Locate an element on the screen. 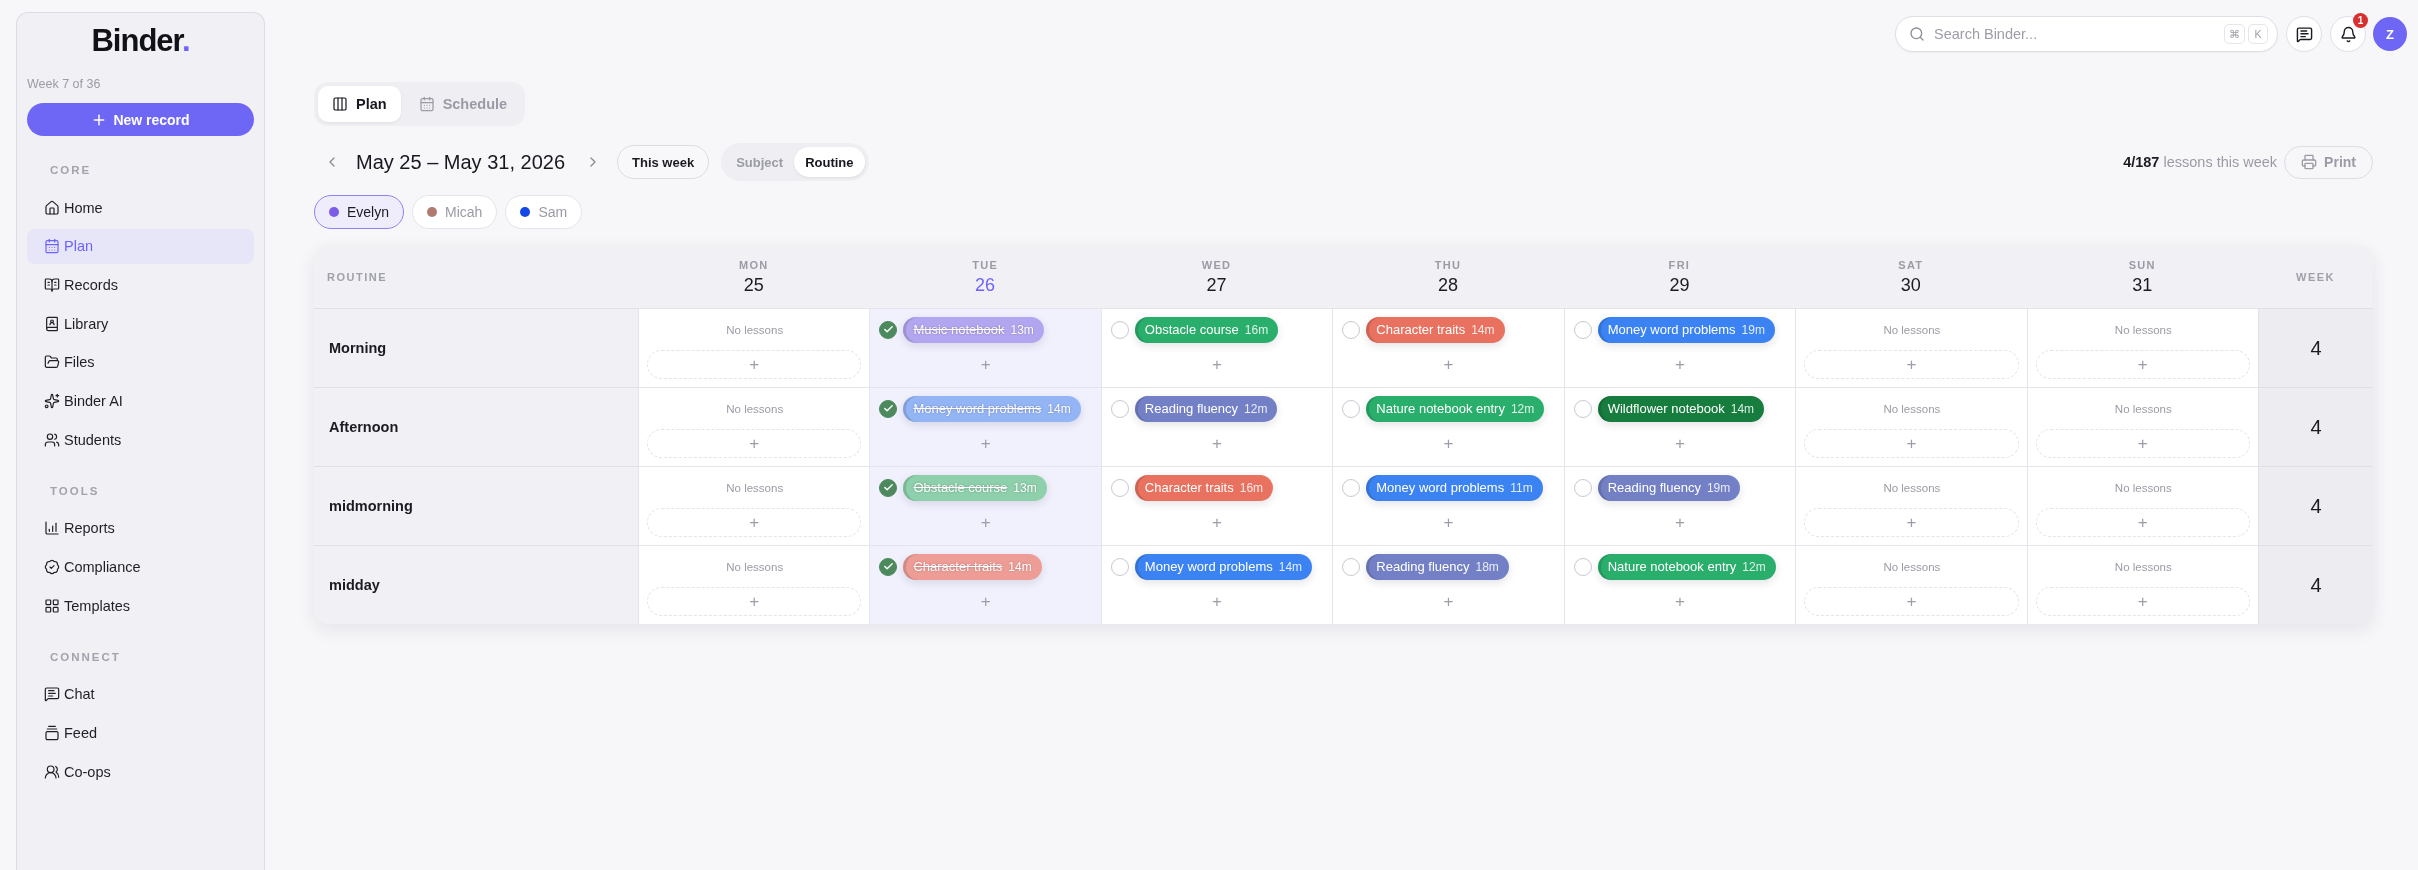 The image size is (2418, 870). day-name: THU is located at coordinates (1448, 264).